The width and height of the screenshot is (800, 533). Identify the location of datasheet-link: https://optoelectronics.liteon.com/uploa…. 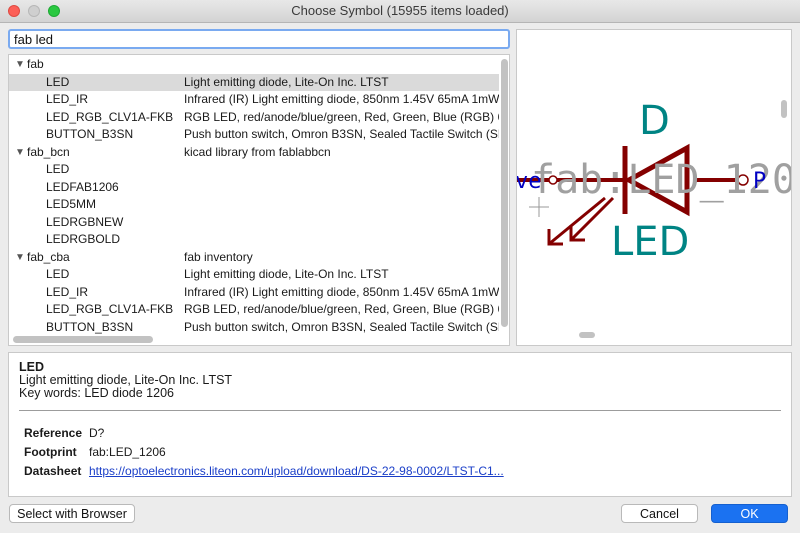
(296, 471).